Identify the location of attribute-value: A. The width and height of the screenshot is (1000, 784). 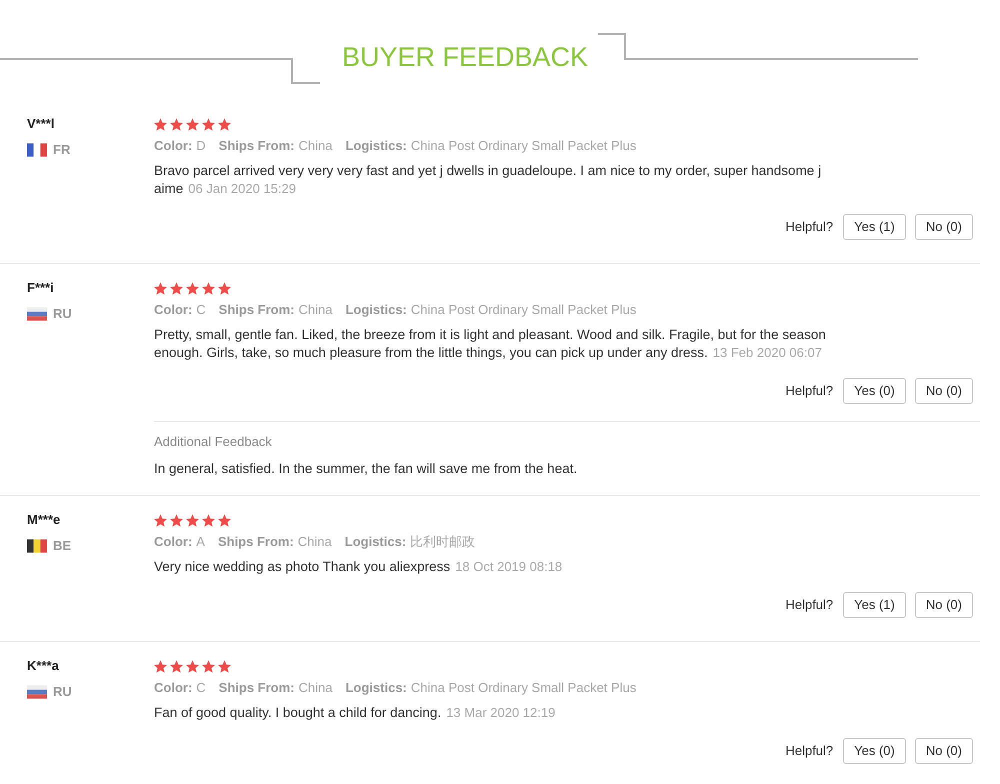
(200, 542).